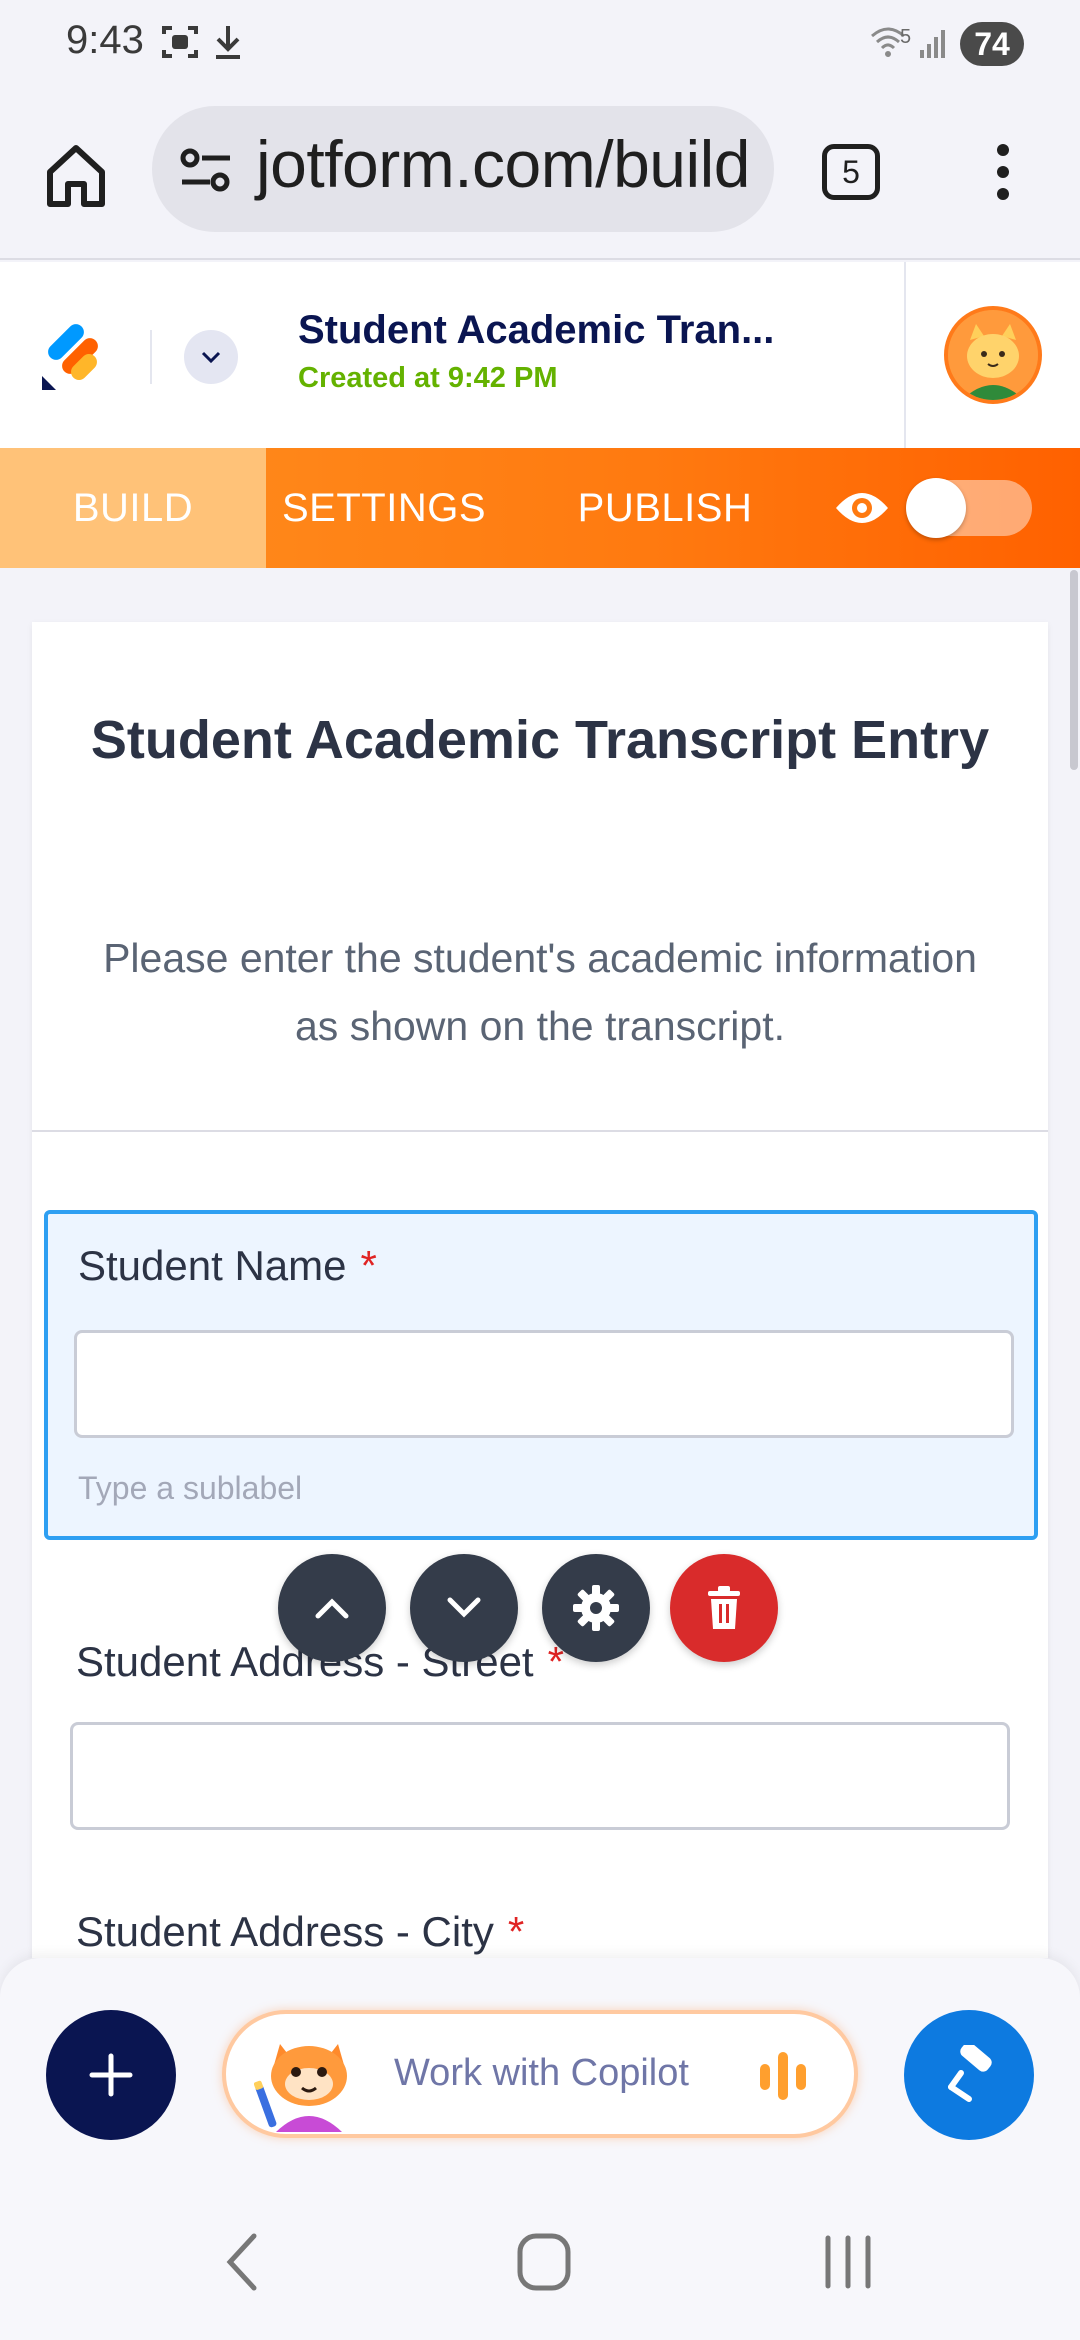  I want to click on voice-bars-icon, so click(784, 2078).